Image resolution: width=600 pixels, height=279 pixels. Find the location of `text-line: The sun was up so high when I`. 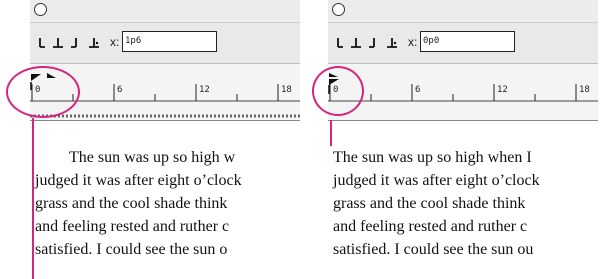

text-line: The sun was up so high when I is located at coordinates (432, 157).